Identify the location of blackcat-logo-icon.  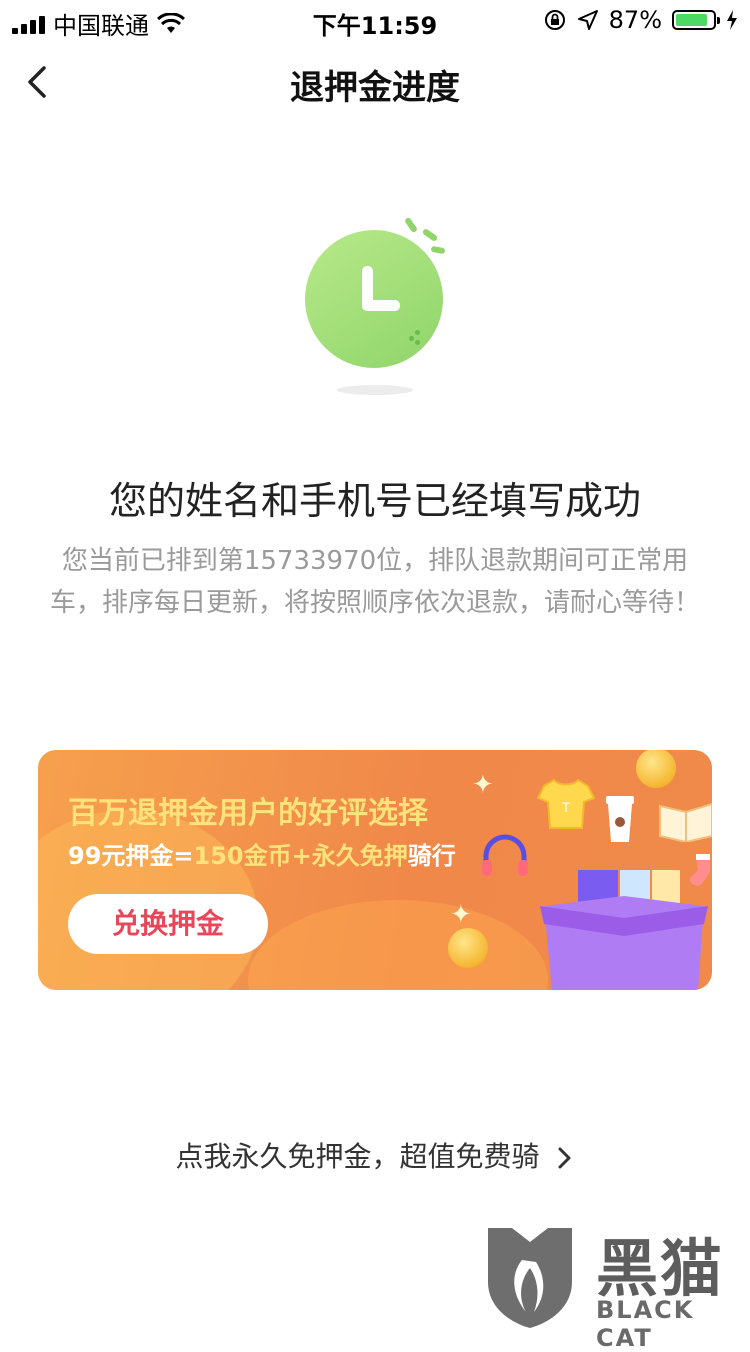
(530, 1278).